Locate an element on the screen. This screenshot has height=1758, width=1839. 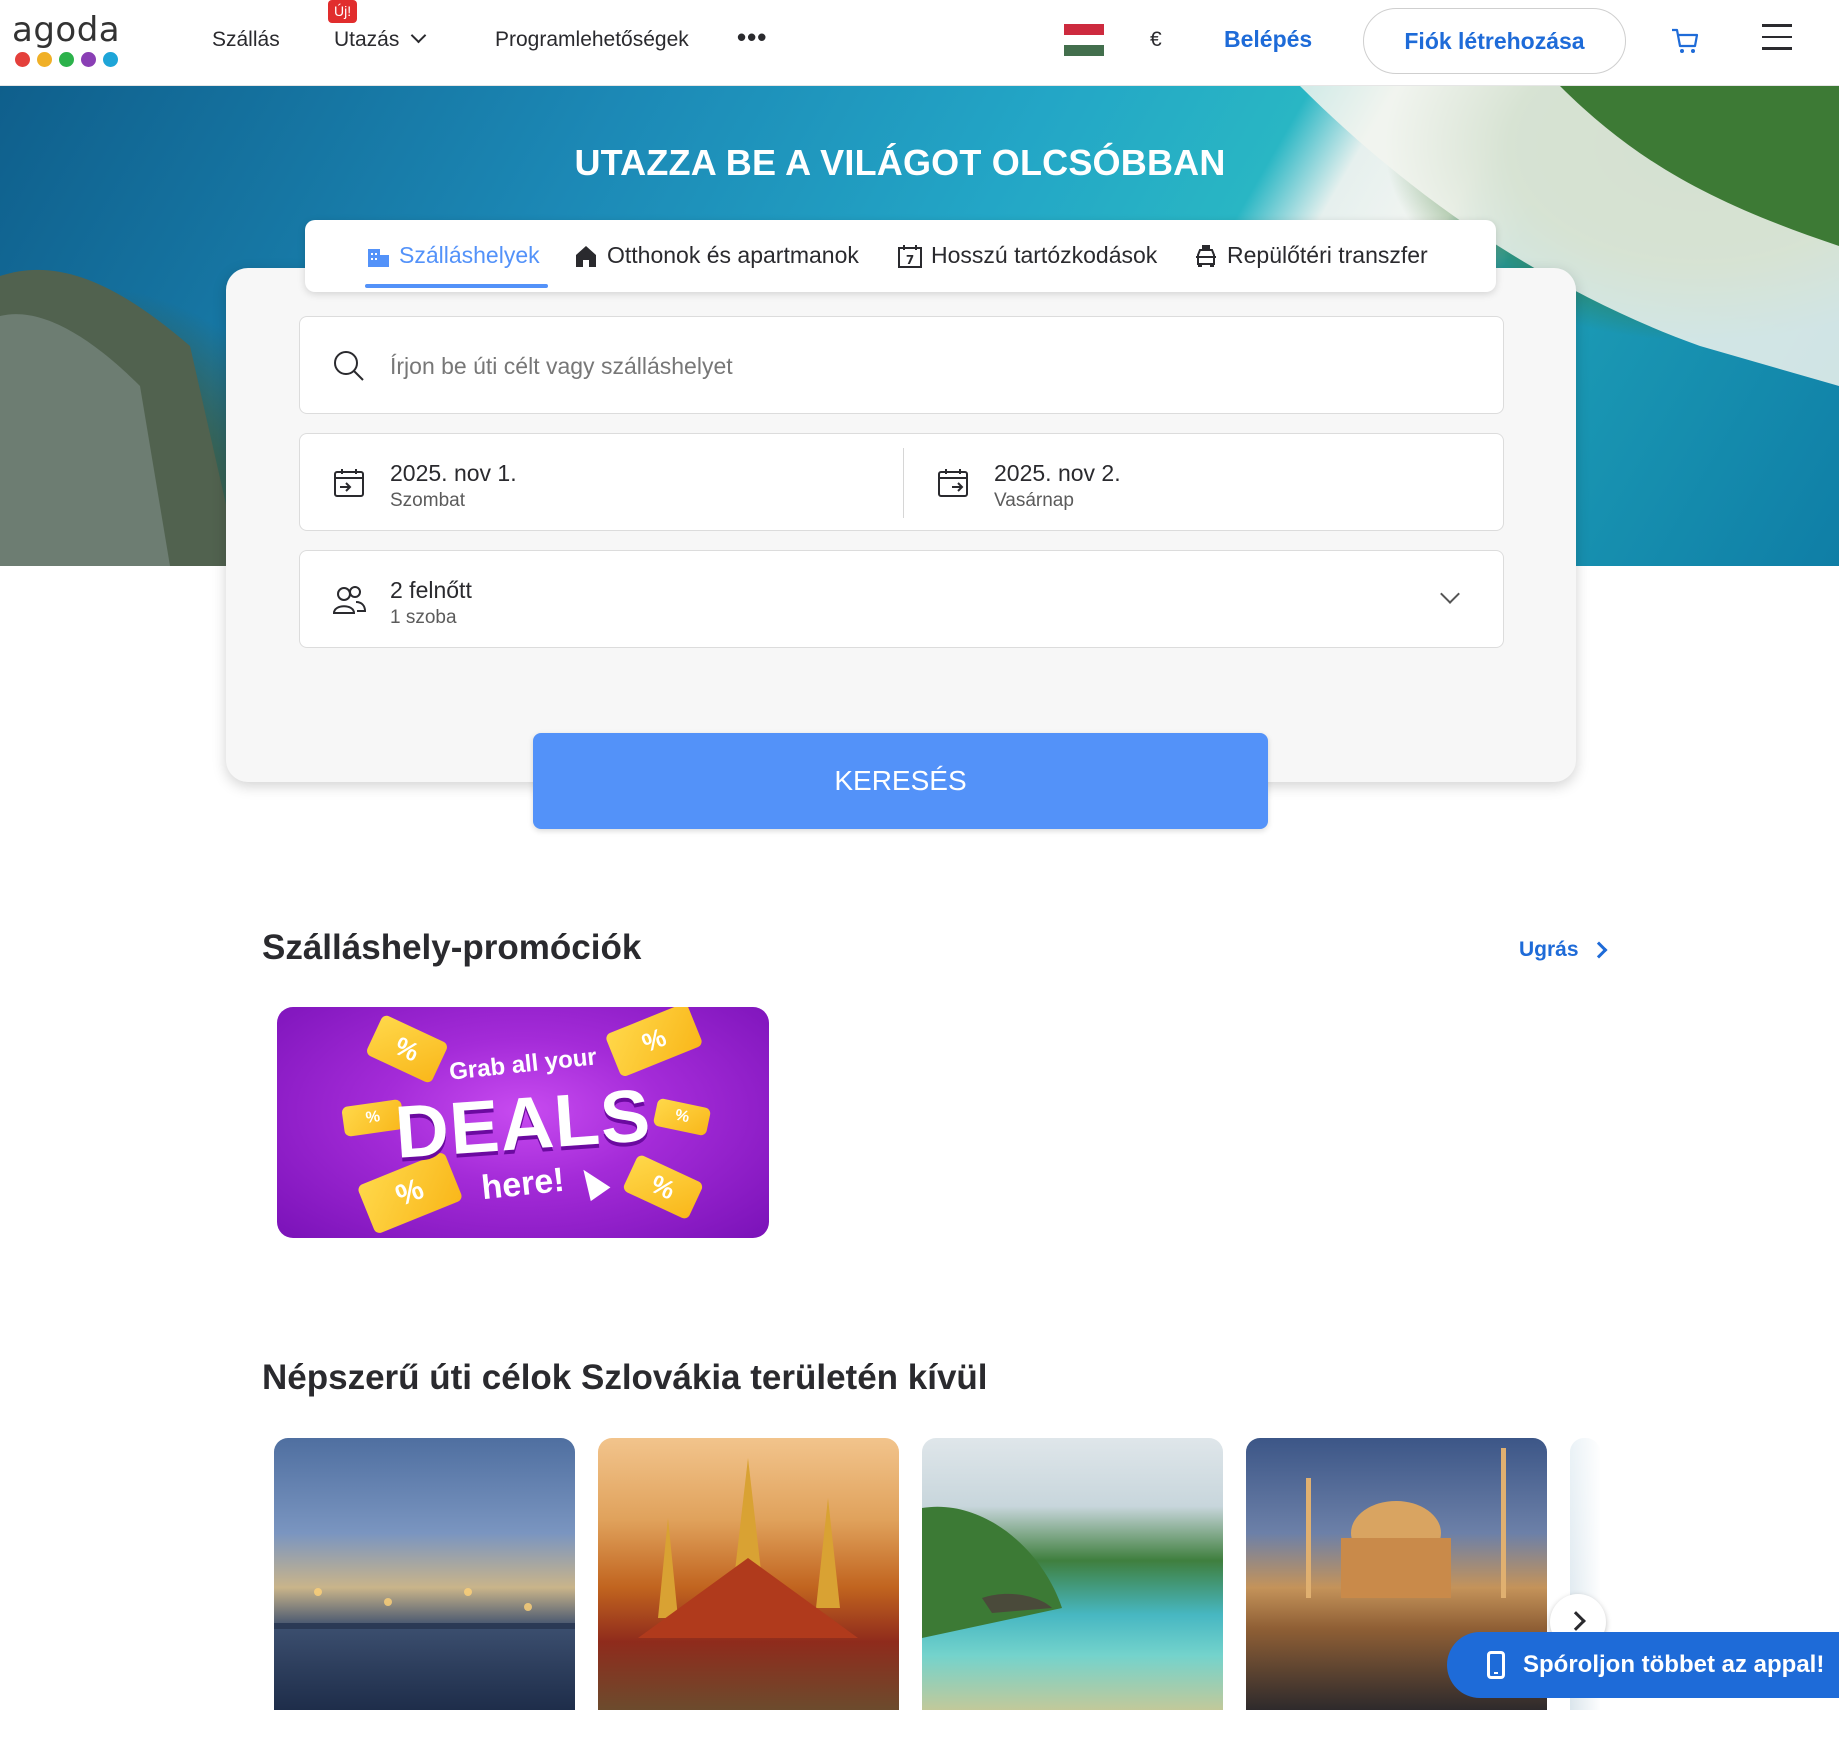
hotel-icon is located at coordinates (378, 257).